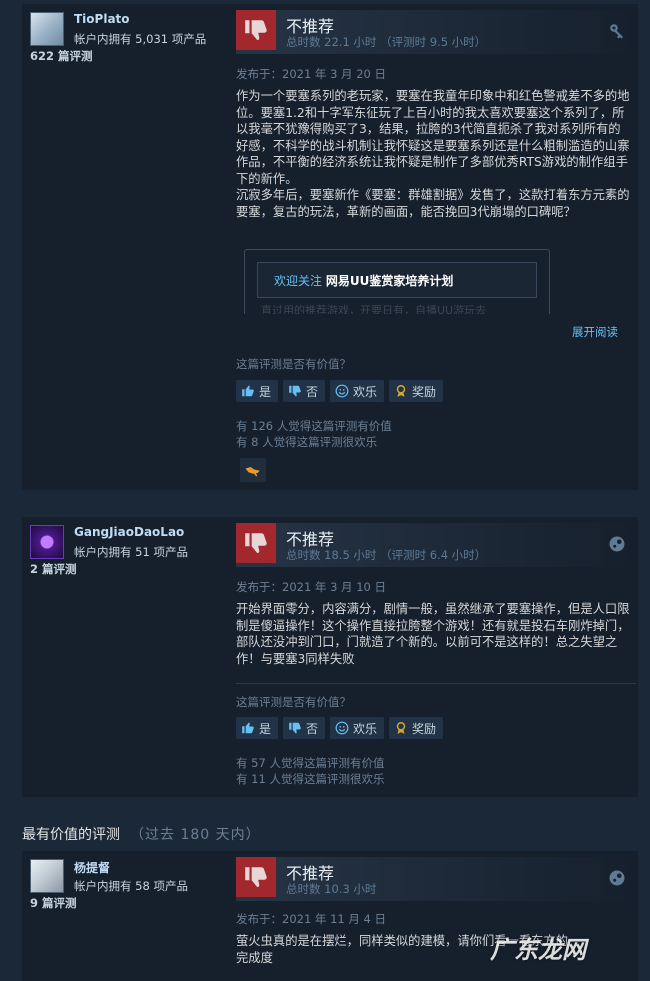  I want to click on helpful-count: 有 57 人觉得这篇评测有价值, so click(310, 763).